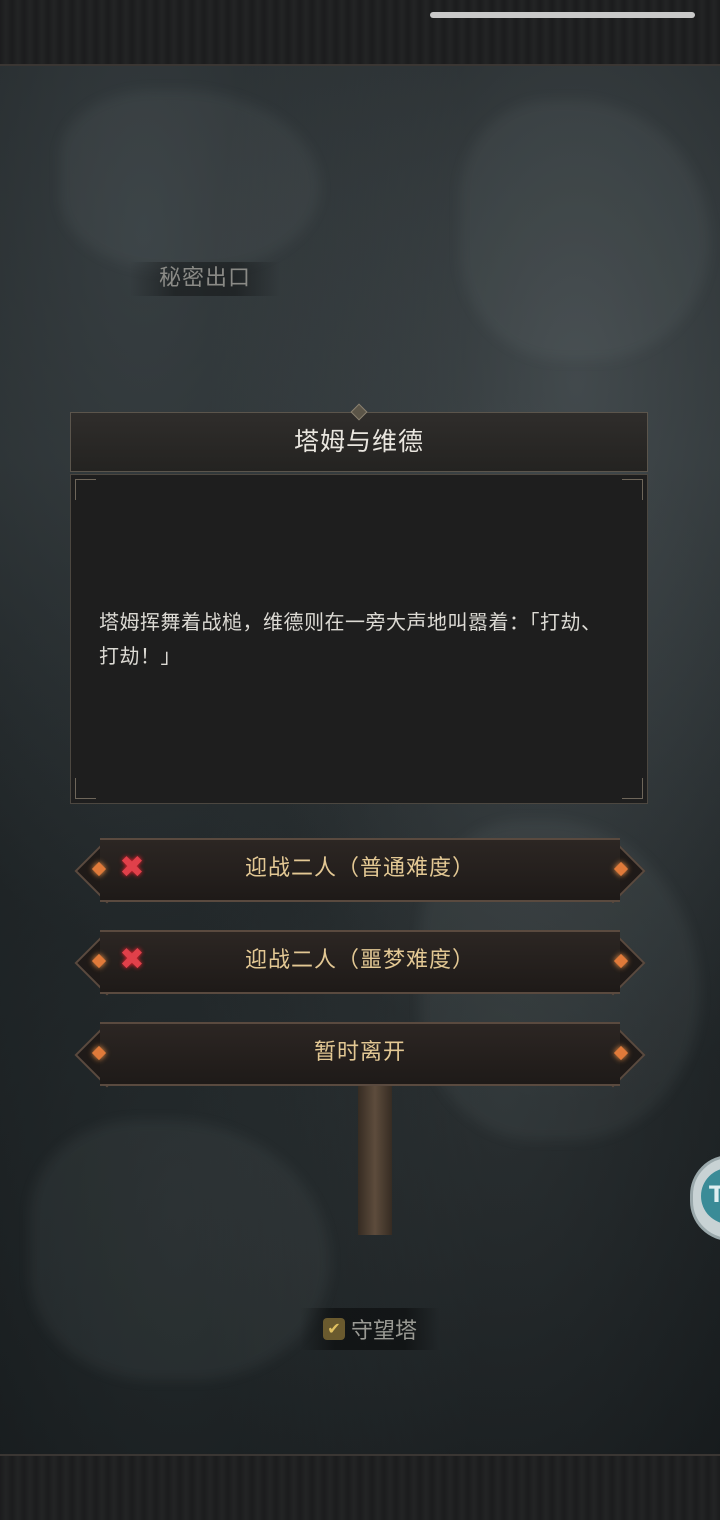 This screenshot has width=720, height=1520. What do you see at coordinates (333, 1329) in the screenshot?
I see `check-shield-icon: ✔` at bounding box center [333, 1329].